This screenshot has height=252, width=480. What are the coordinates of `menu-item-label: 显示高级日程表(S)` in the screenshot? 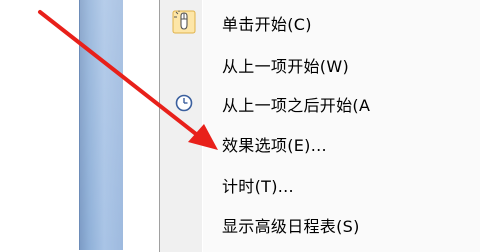 It's located at (291, 226).